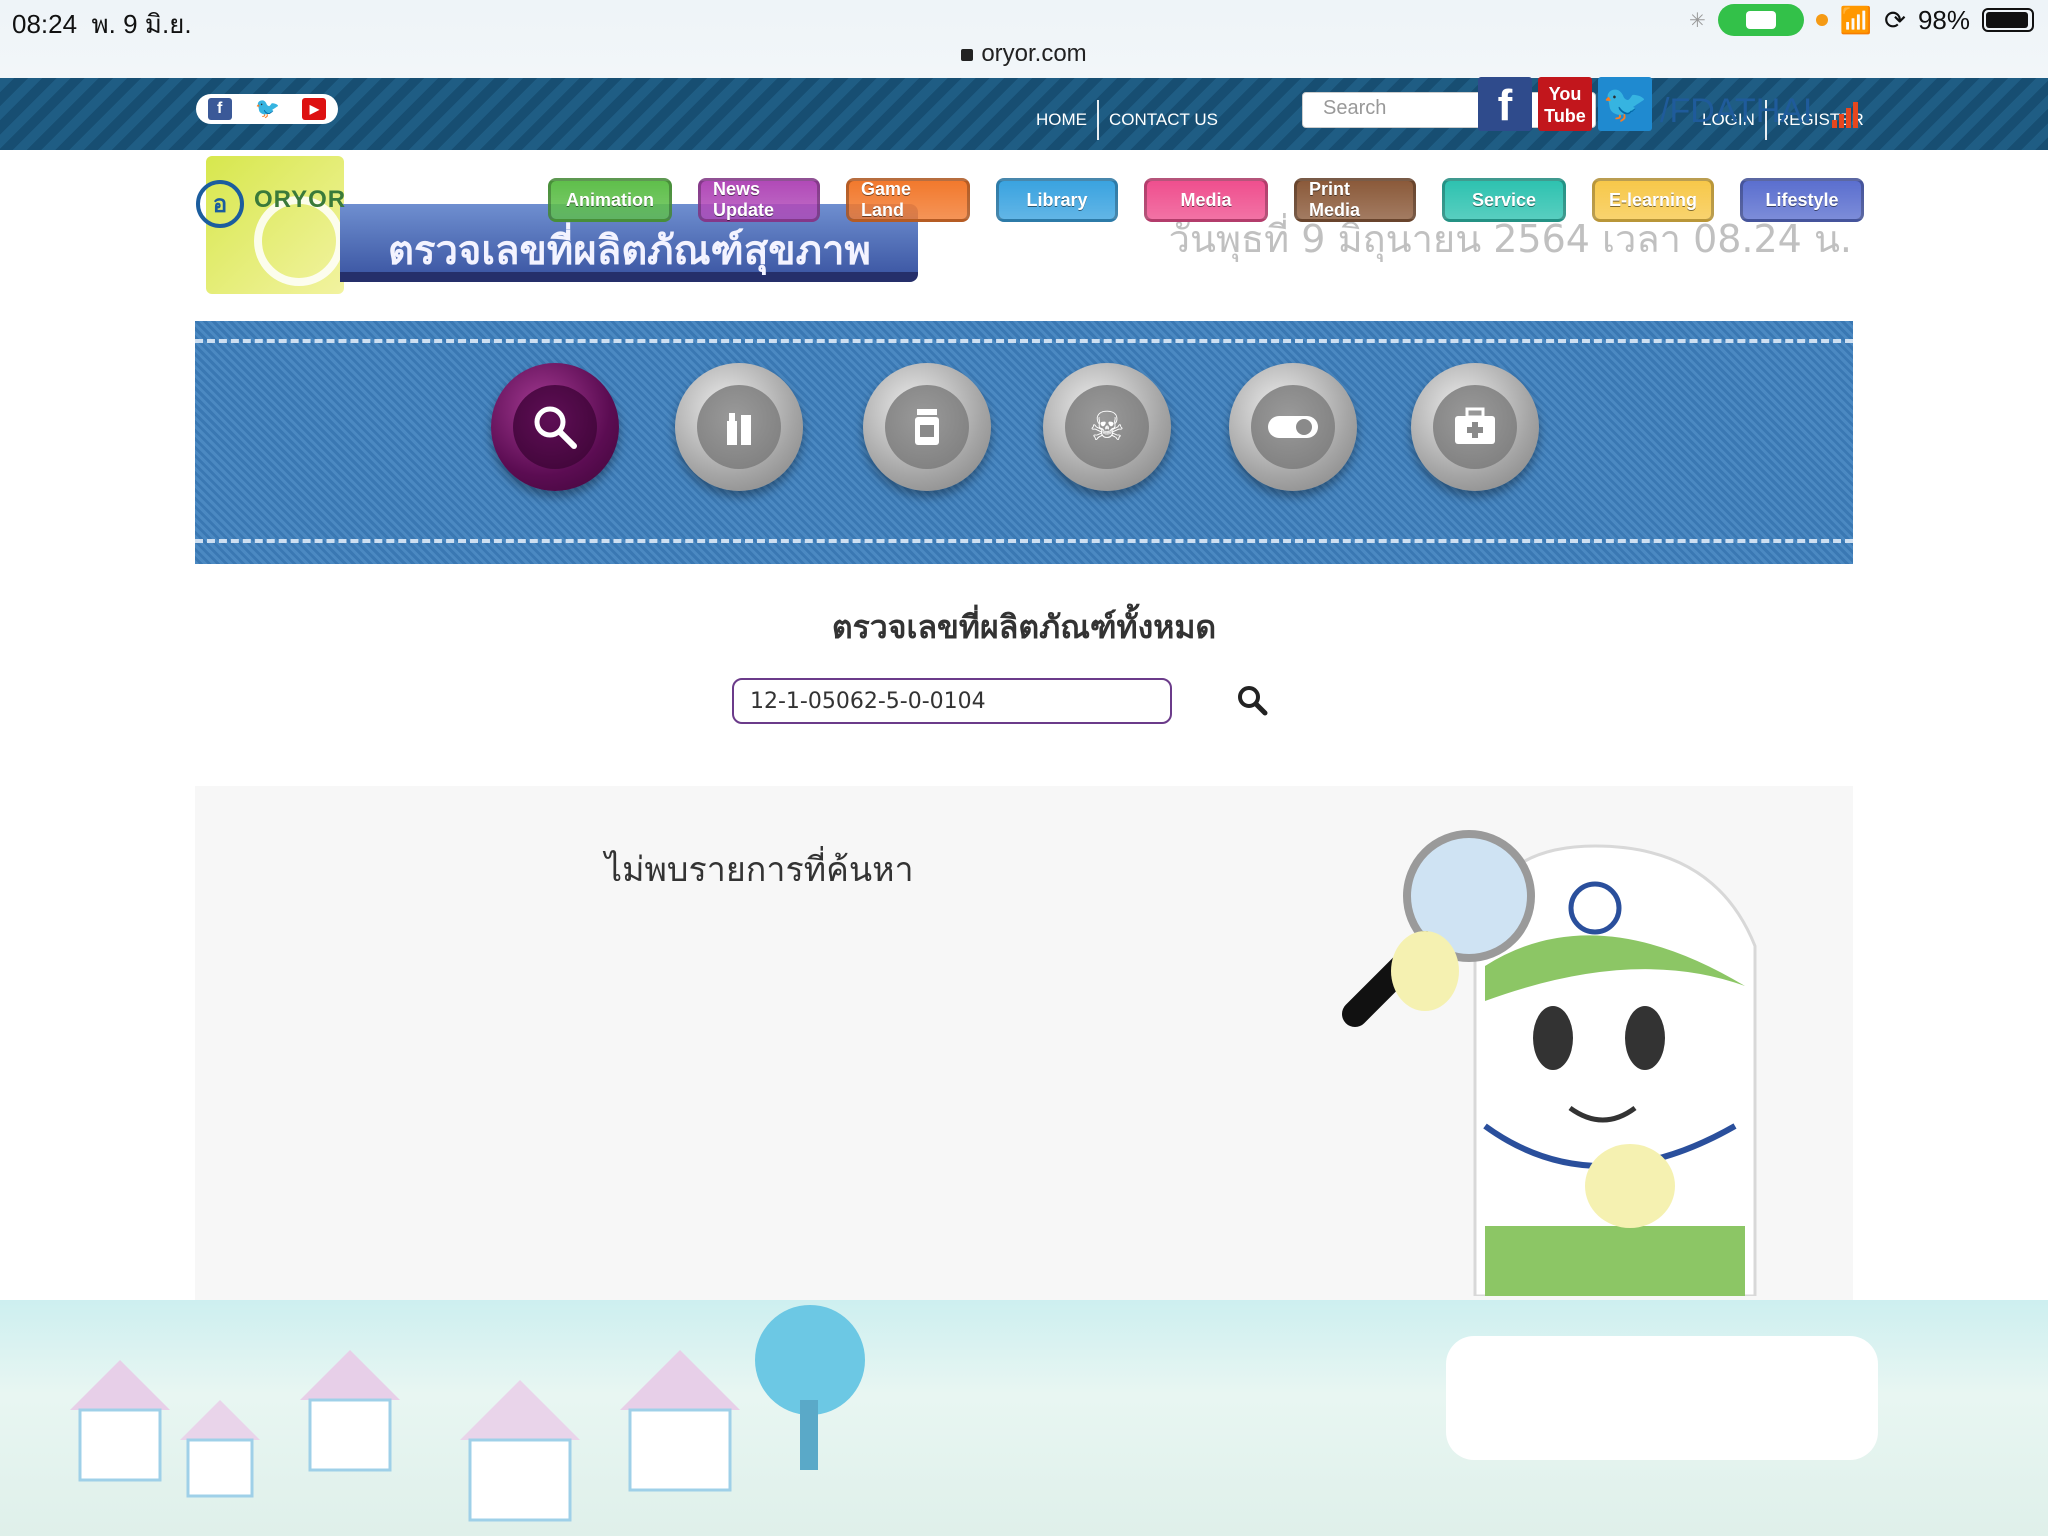 The width and height of the screenshot is (2048, 1536). I want to click on social-links: f 🐦 ▶, so click(267, 109).